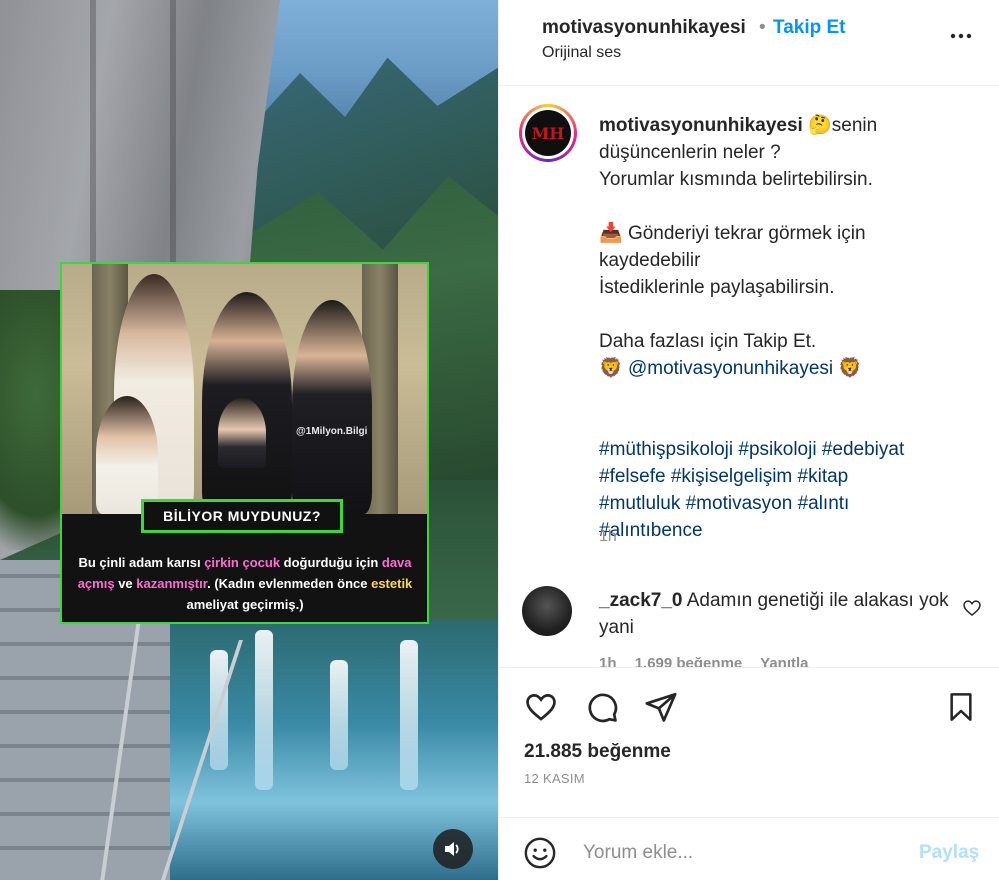 This screenshot has width=999, height=880. I want to click on avatar-logo: MH, so click(548, 133).